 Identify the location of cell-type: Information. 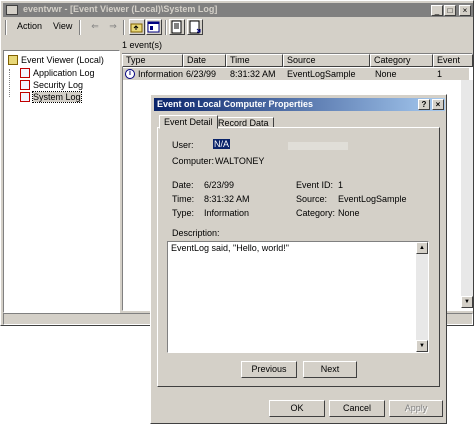
(161, 74).